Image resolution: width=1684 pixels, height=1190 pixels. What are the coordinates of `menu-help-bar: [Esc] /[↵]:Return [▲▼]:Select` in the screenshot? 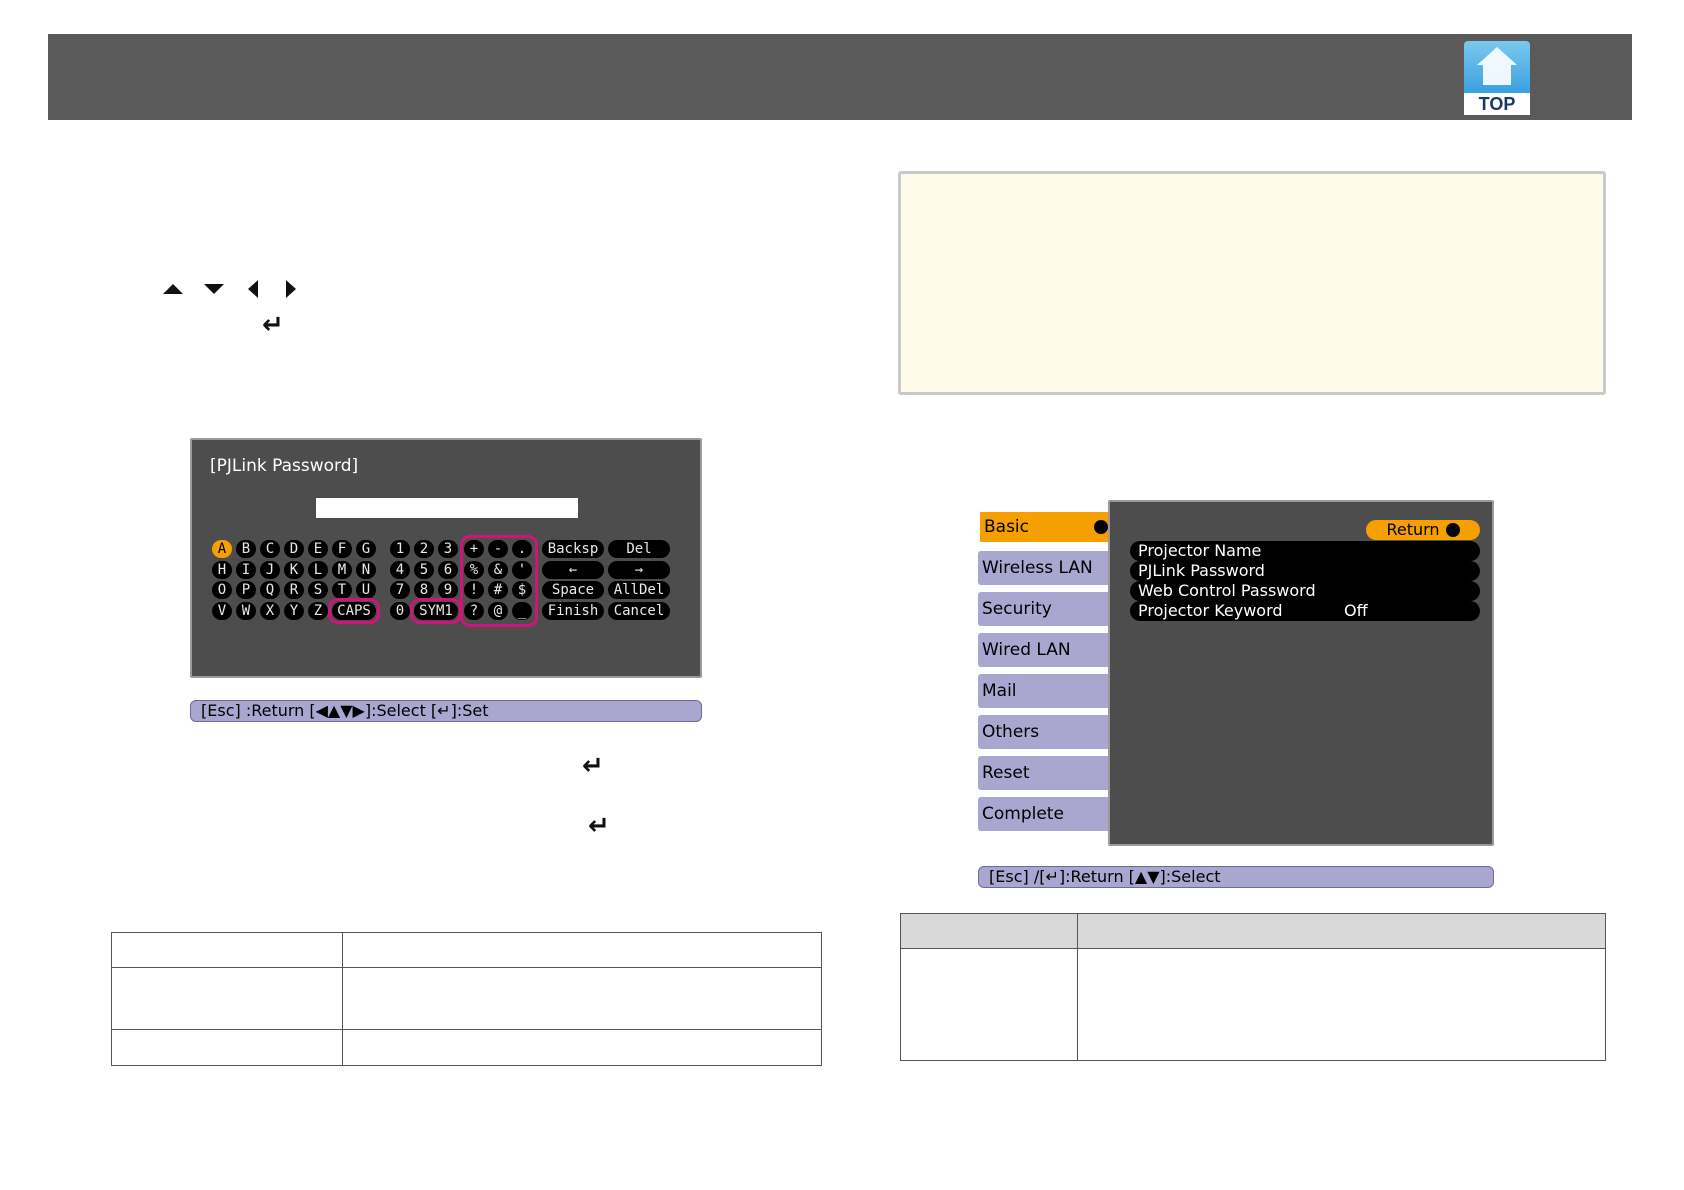 It's located at (1236, 877).